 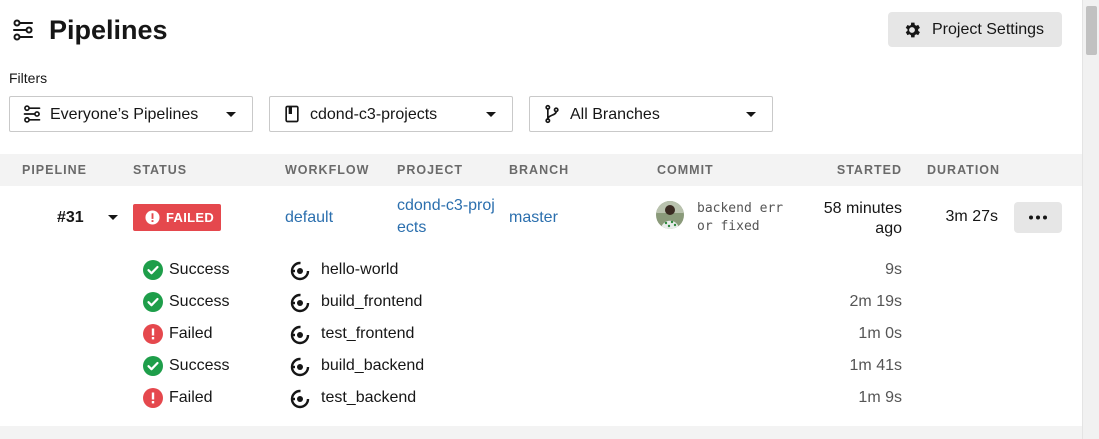 What do you see at coordinates (670, 215) in the screenshot?
I see `avatar` at bounding box center [670, 215].